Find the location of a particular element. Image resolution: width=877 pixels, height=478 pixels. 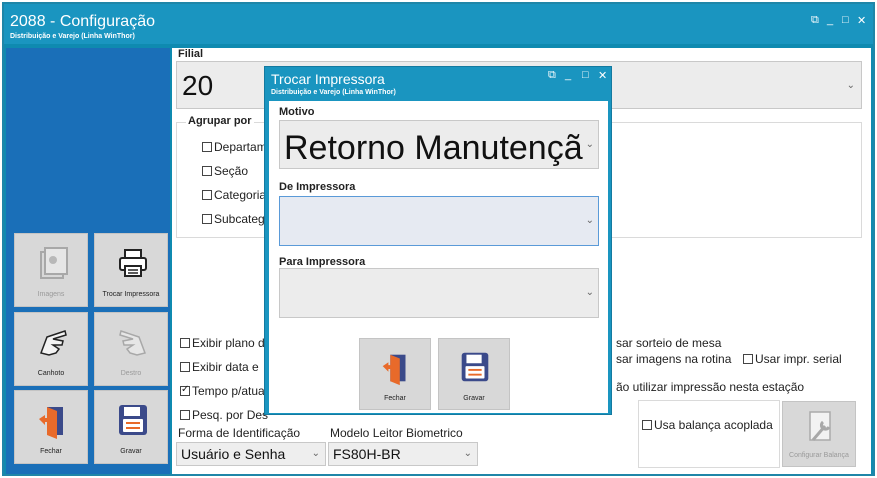

window-title: 2088 - Configuração is located at coordinates (82, 21).